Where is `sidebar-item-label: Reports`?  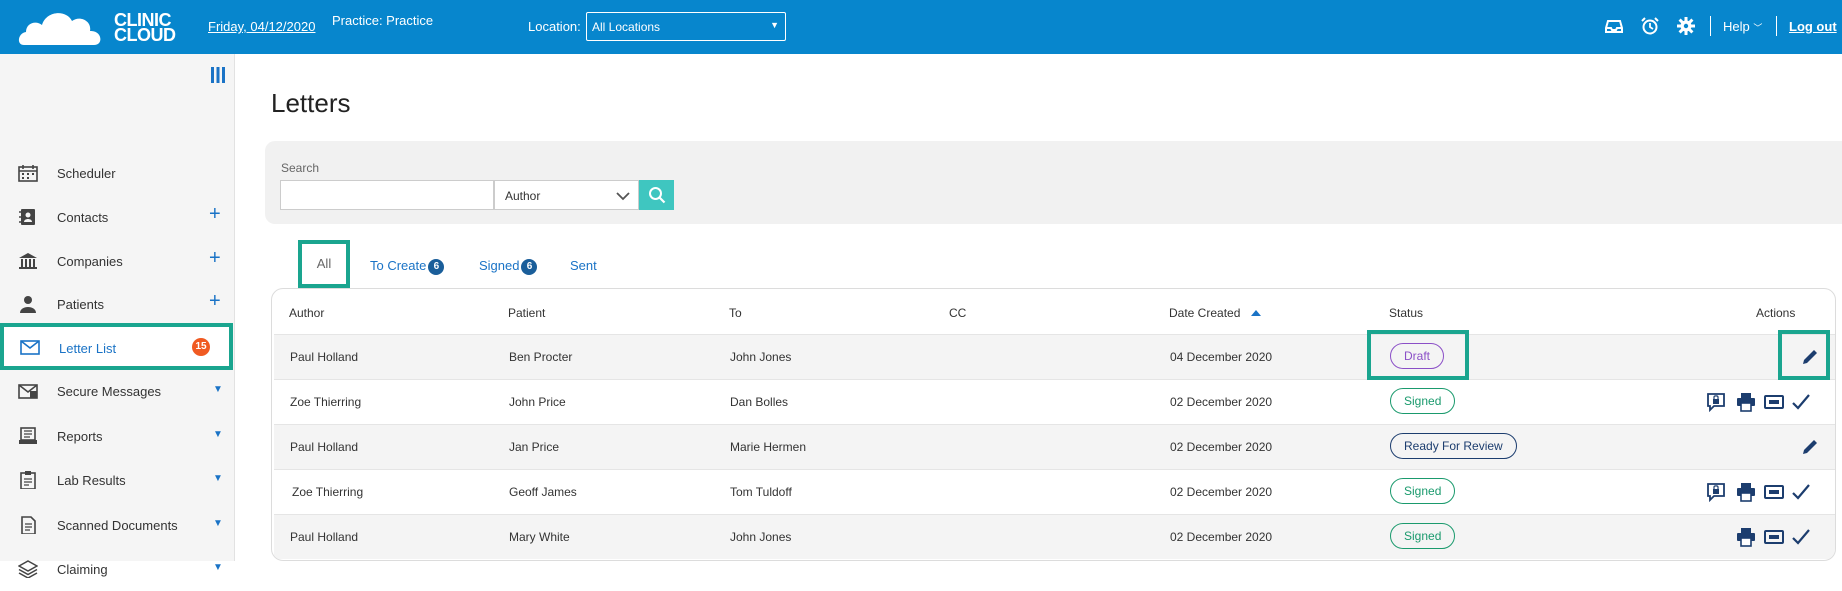 sidebar-item-label: Reports is located at coordinates (80, 436).